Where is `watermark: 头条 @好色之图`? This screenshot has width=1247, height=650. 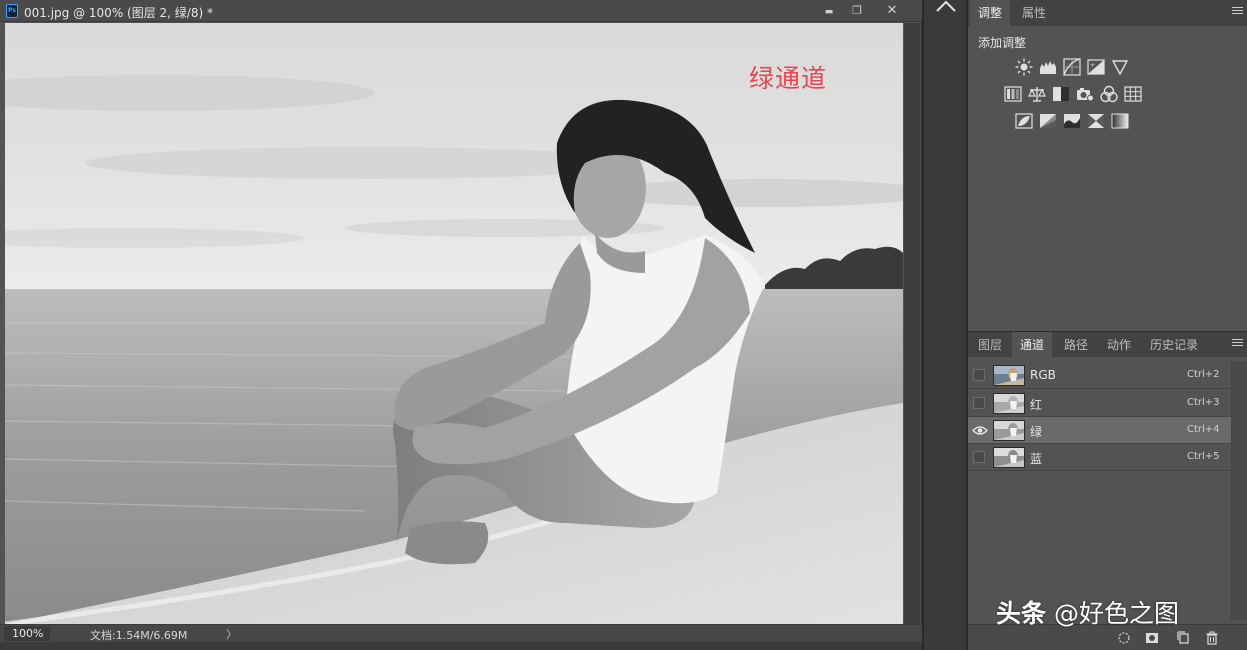
watermark: 头条 @好色之图 is located at coordinates (1087, 612).